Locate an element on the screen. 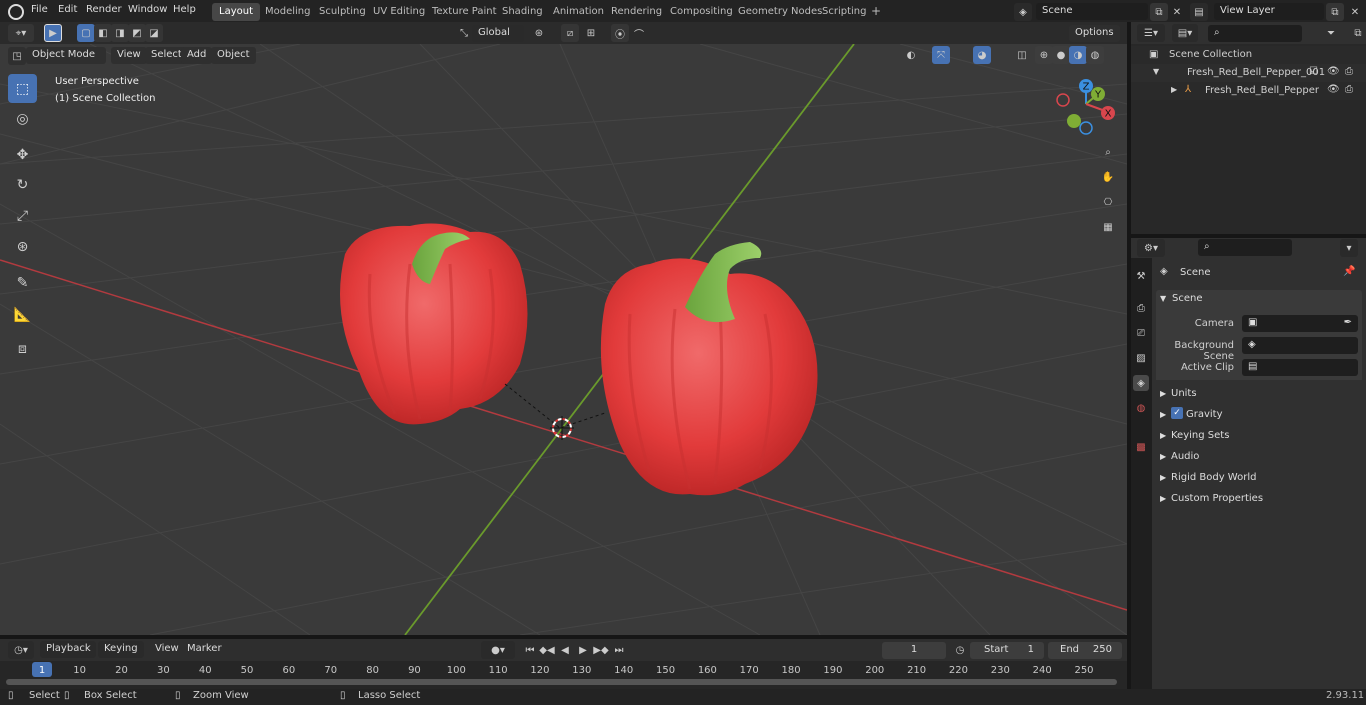 This screenshot has height=705, width=1366. camera-view-icon: ⎔ is located at coordinates (1108, 202).